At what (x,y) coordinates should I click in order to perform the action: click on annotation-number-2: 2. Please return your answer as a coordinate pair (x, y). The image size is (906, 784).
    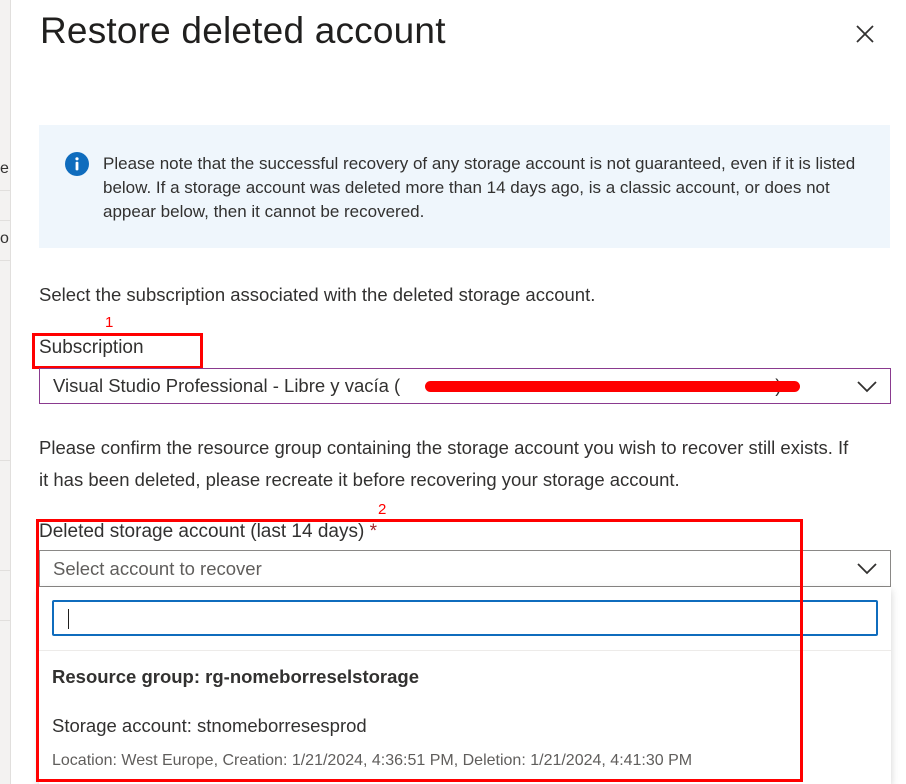
    Looking at the image, I should click on (382, 509).